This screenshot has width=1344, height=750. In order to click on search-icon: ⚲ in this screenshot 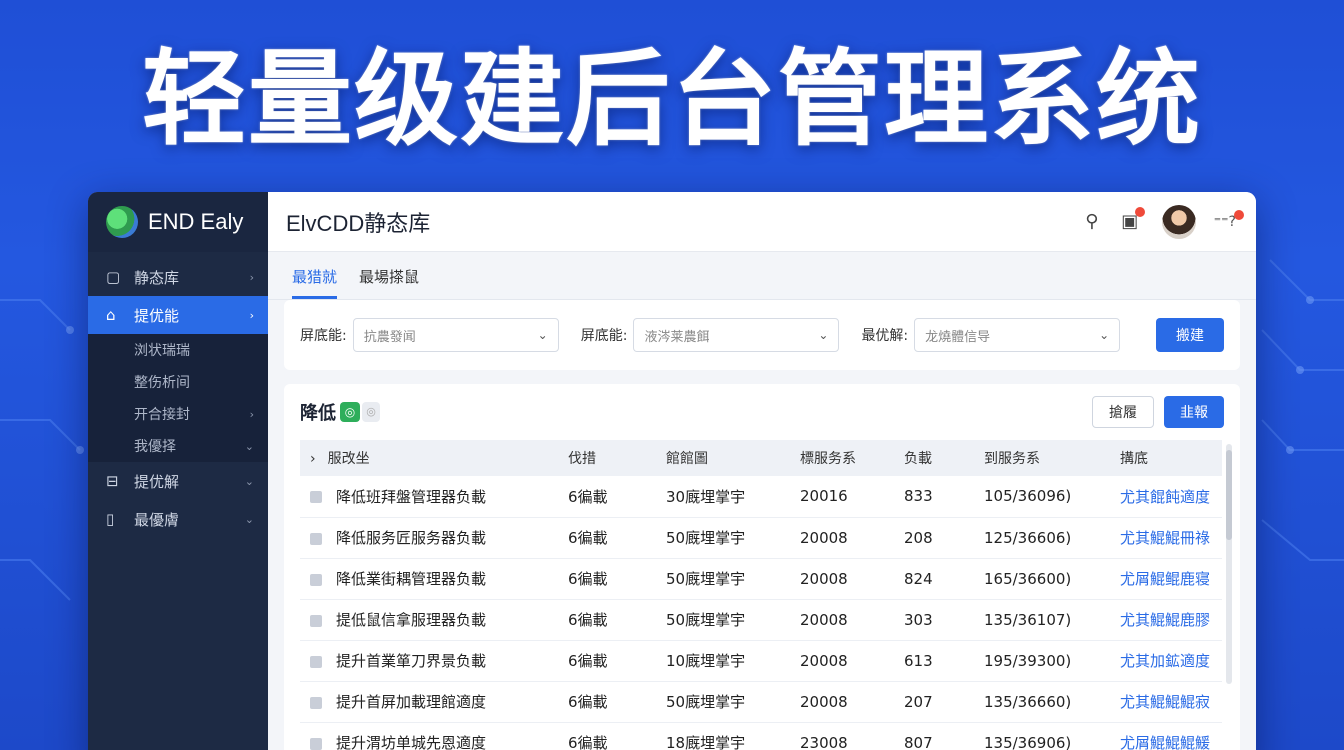, I will do `click(1092, 222)`.